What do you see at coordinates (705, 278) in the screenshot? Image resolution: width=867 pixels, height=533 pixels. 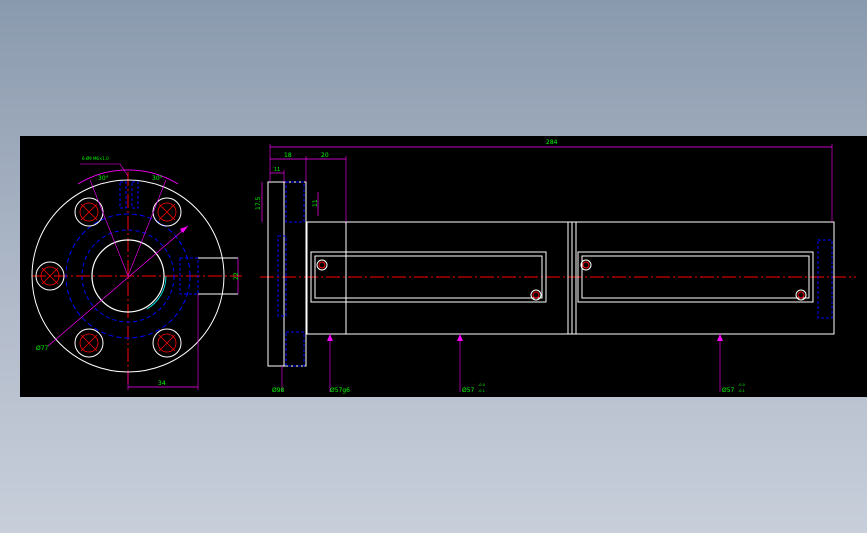 I see `housing-right` at bounding box center [705, 278].